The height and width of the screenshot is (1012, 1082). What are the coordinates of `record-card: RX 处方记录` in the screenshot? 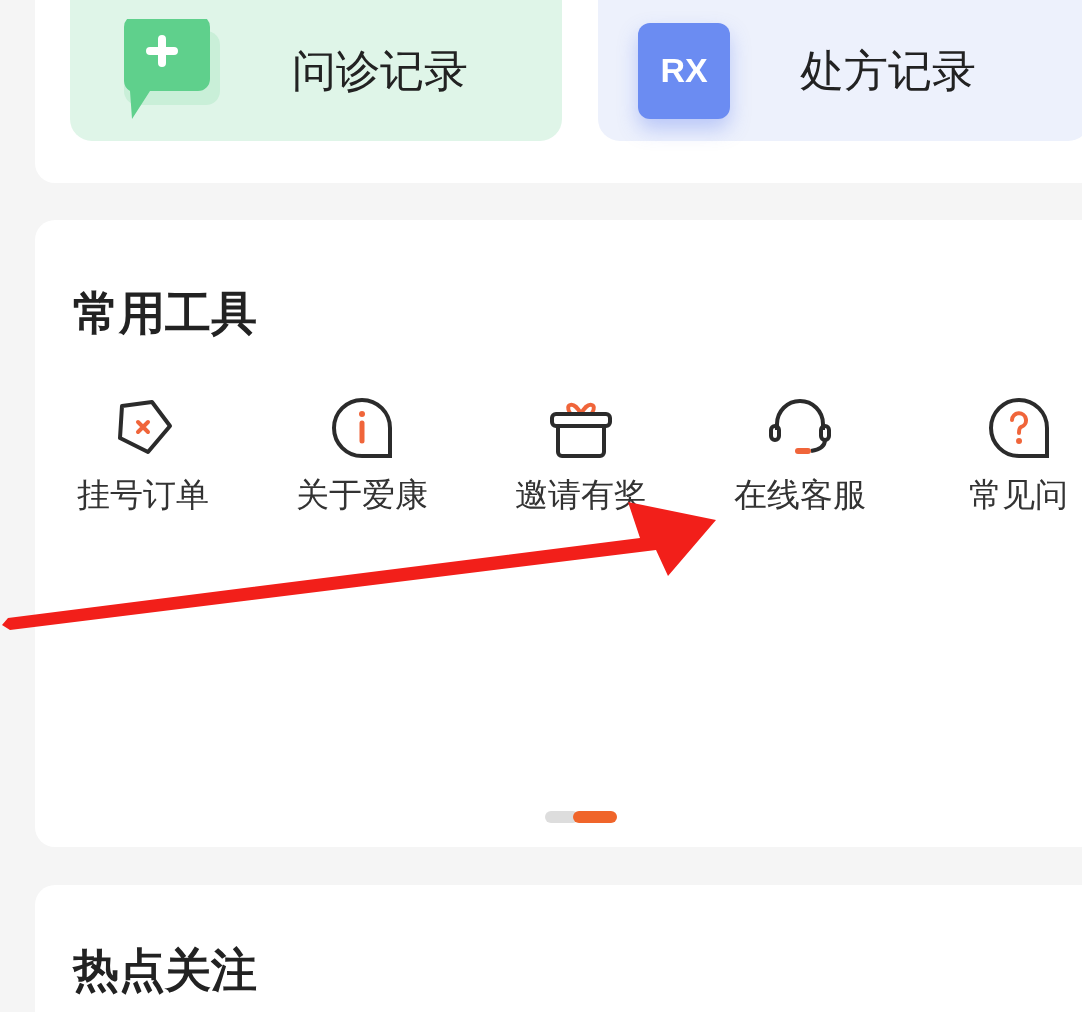 It's located at (840, 70).